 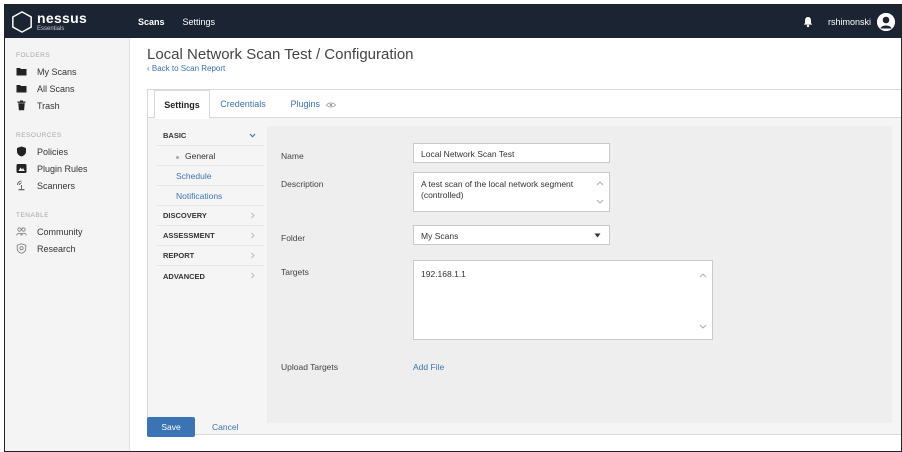 I want to click on nav-scans: Scans, so click(x=151, y=22).